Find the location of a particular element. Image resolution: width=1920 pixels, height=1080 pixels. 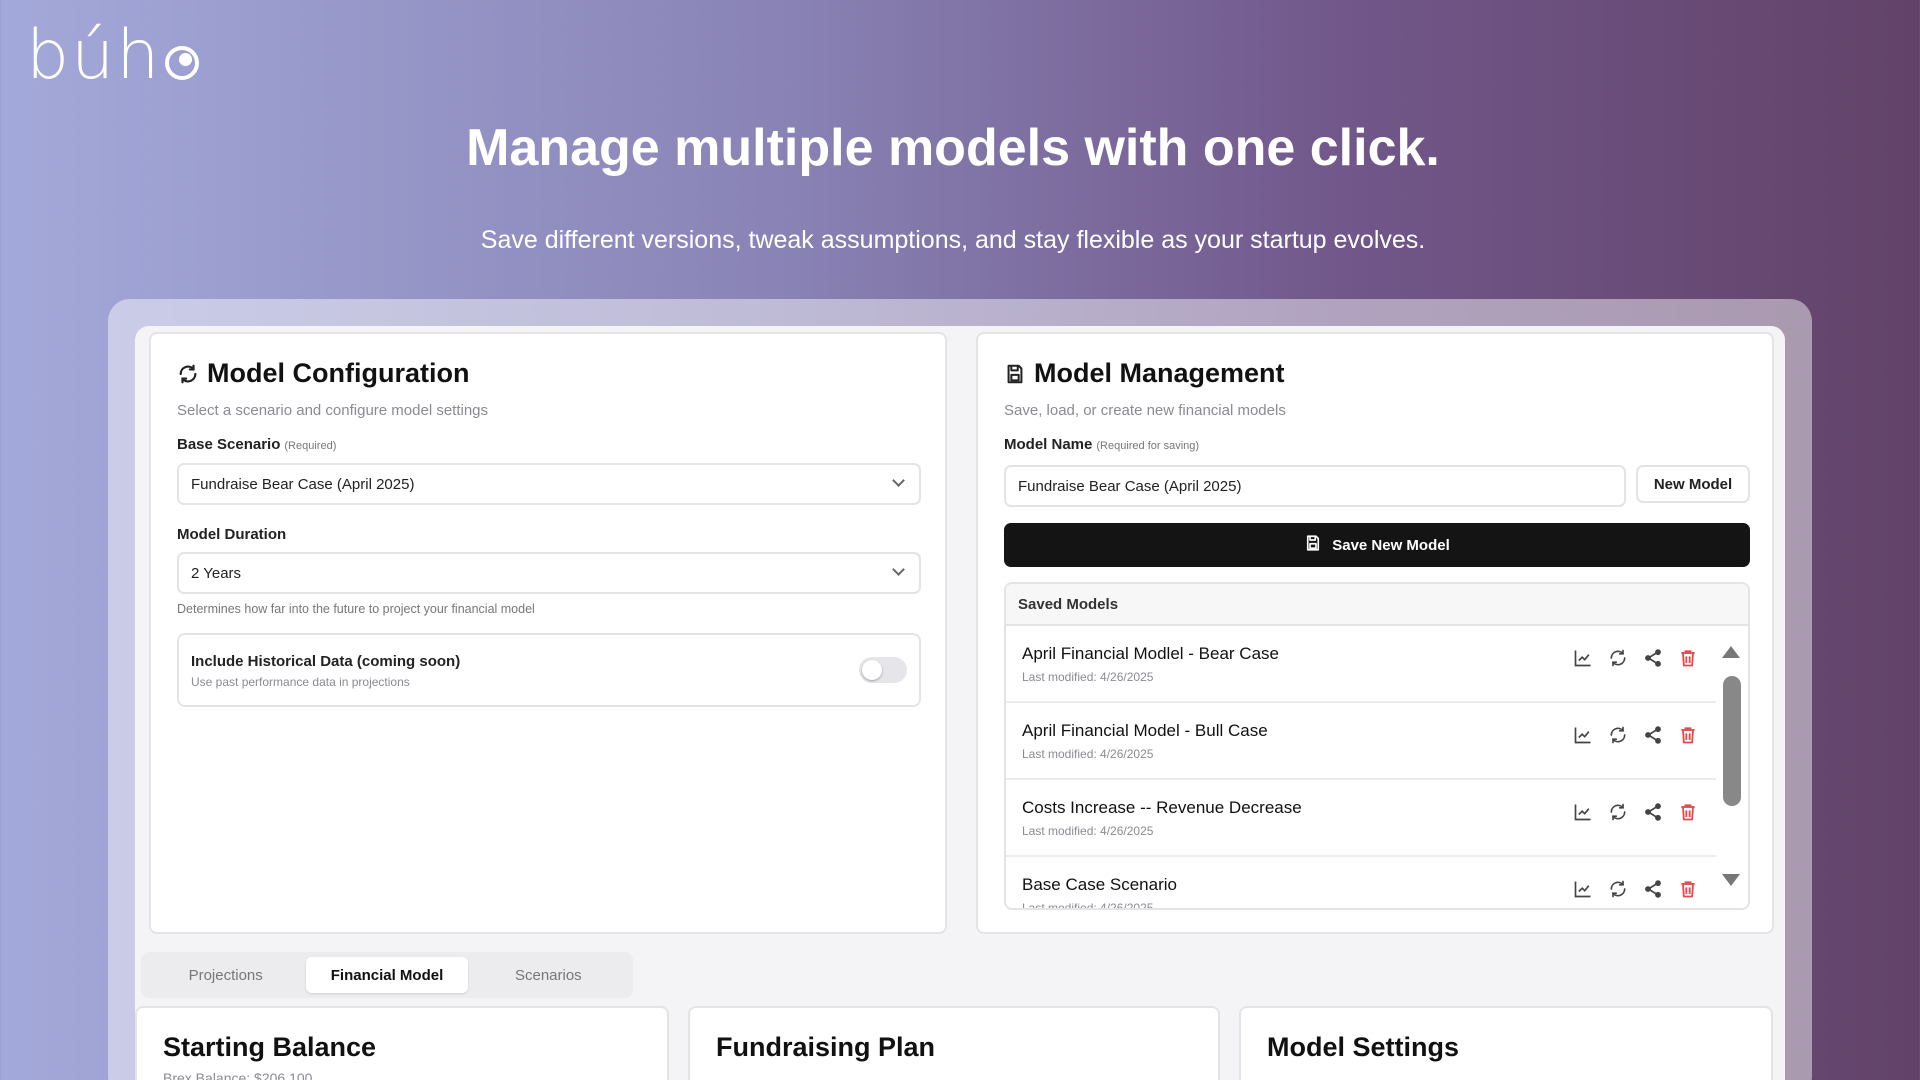

new-model-button: New Model is located at coordinates (1693, 484).